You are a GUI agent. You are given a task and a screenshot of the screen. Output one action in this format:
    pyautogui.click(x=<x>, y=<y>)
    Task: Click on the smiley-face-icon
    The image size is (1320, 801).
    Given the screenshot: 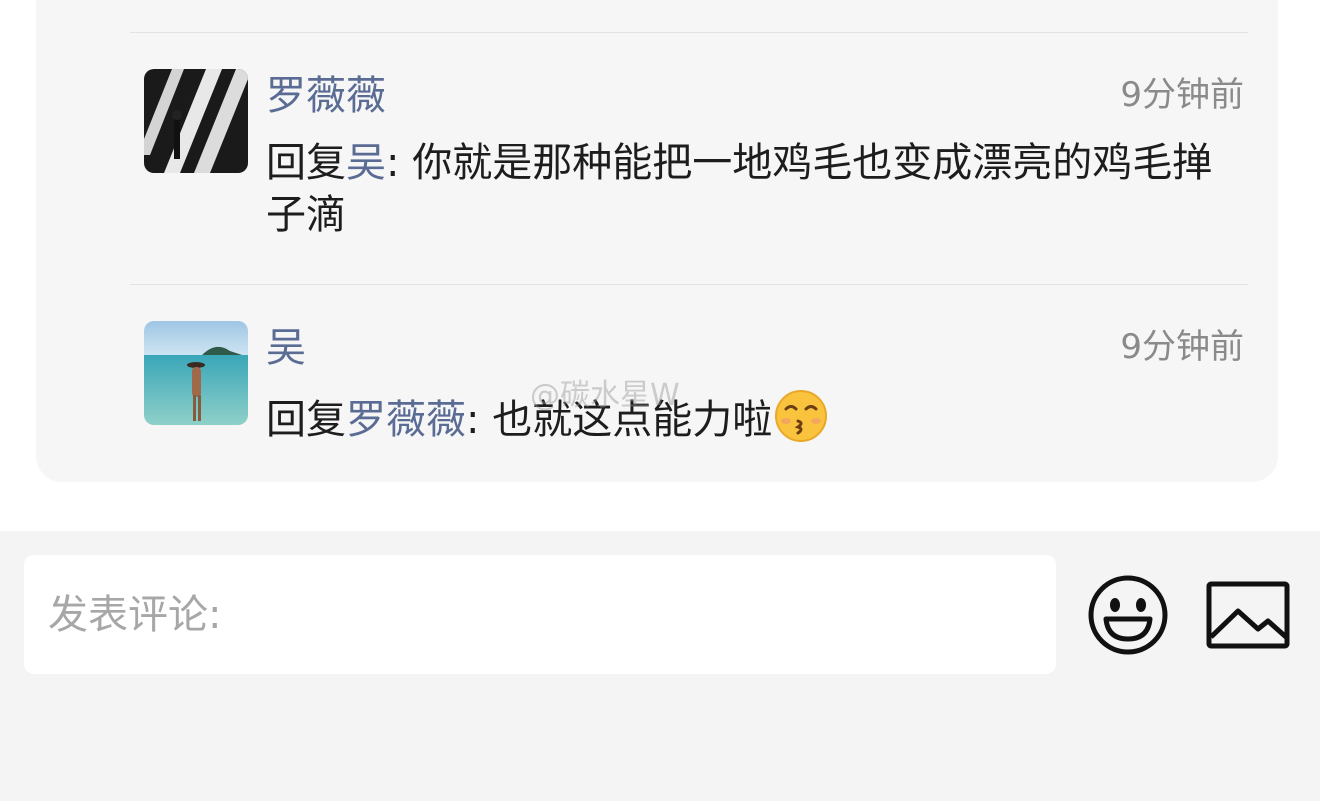 What is the action you would take?
    pyautogui.click(x=1128, y=617)
    